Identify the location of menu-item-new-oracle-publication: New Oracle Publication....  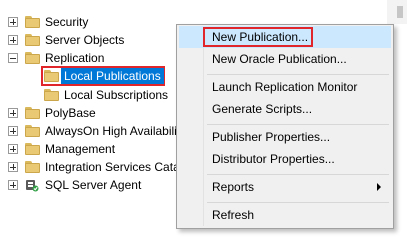
(285, 59).